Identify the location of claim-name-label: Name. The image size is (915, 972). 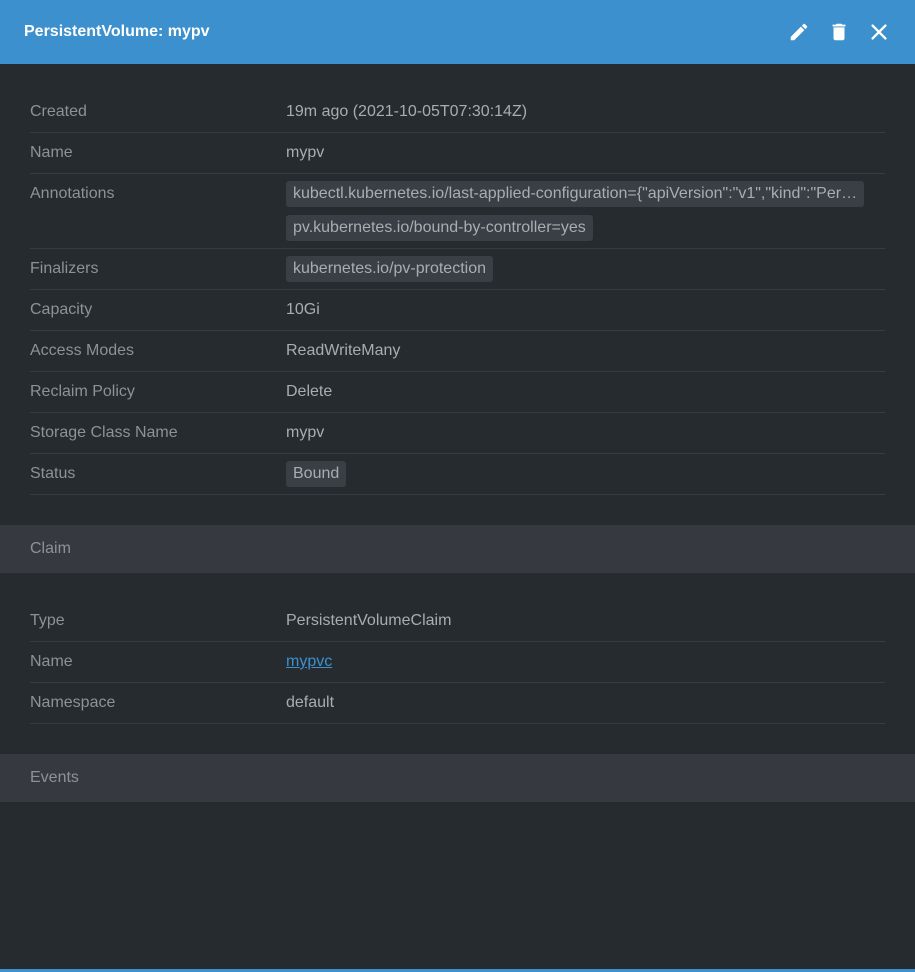
(51, 661).